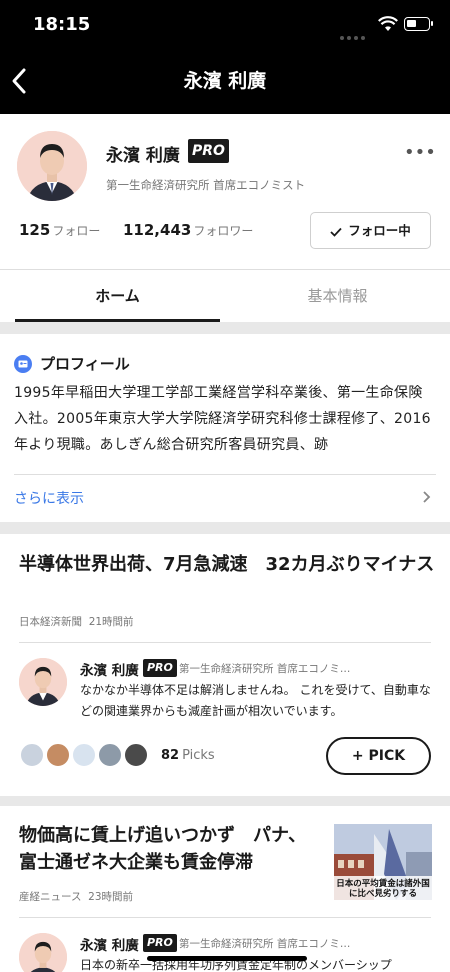  I want to click on profile-card-title: プロフィール, so click(85, 364).